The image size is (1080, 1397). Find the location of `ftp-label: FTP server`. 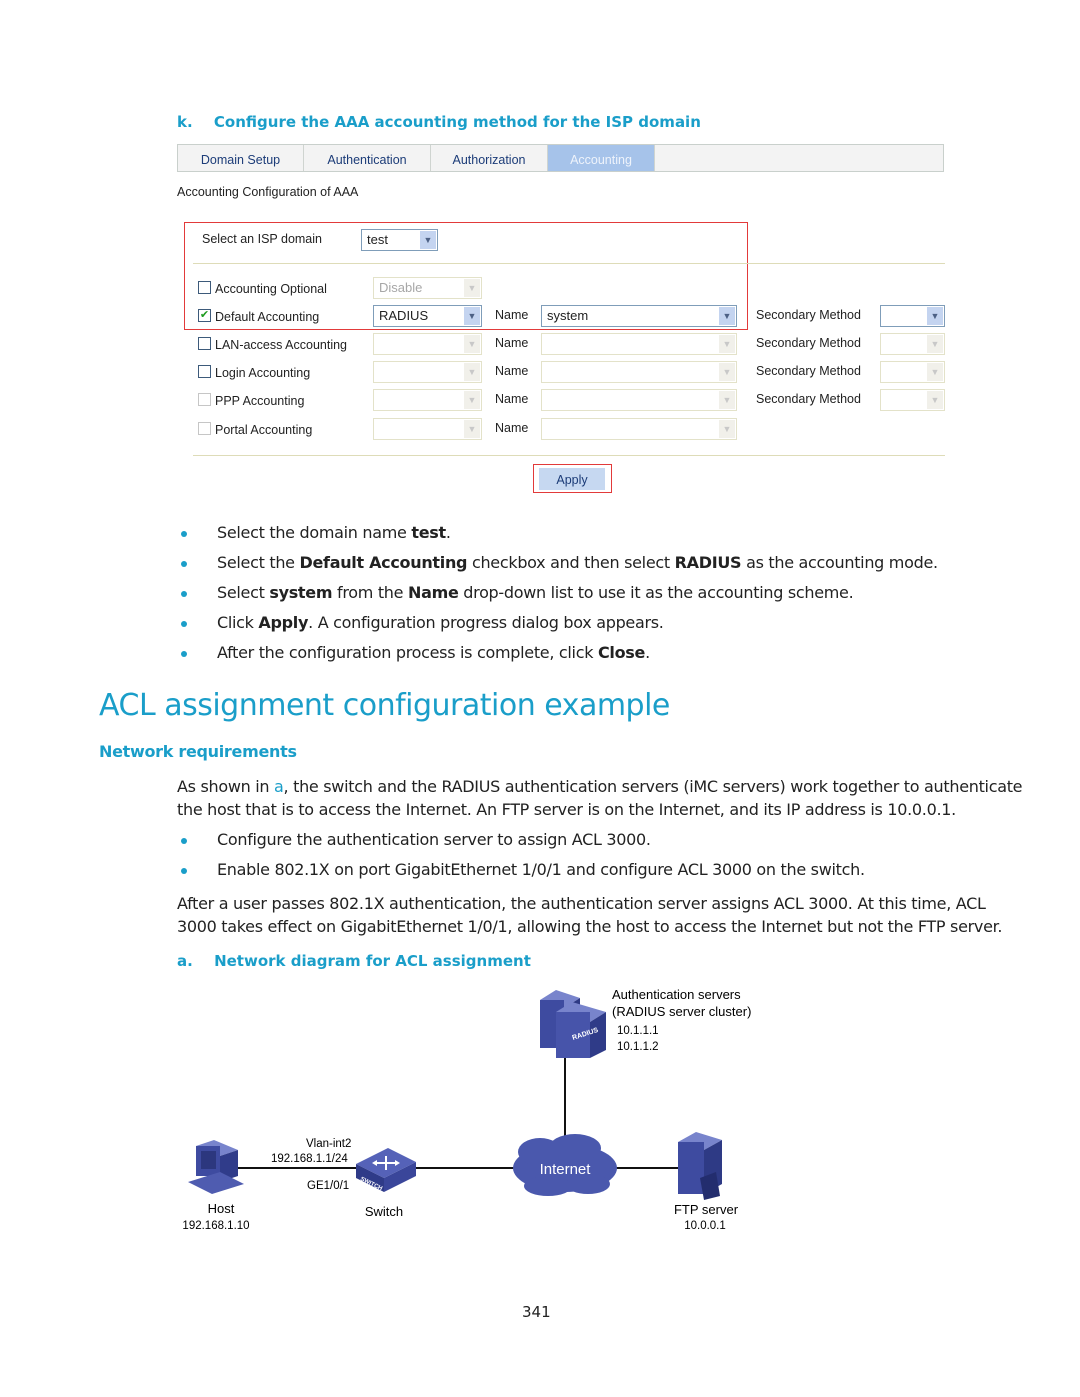

ftp-label: FTP server is located at coordinates (706, 1209).